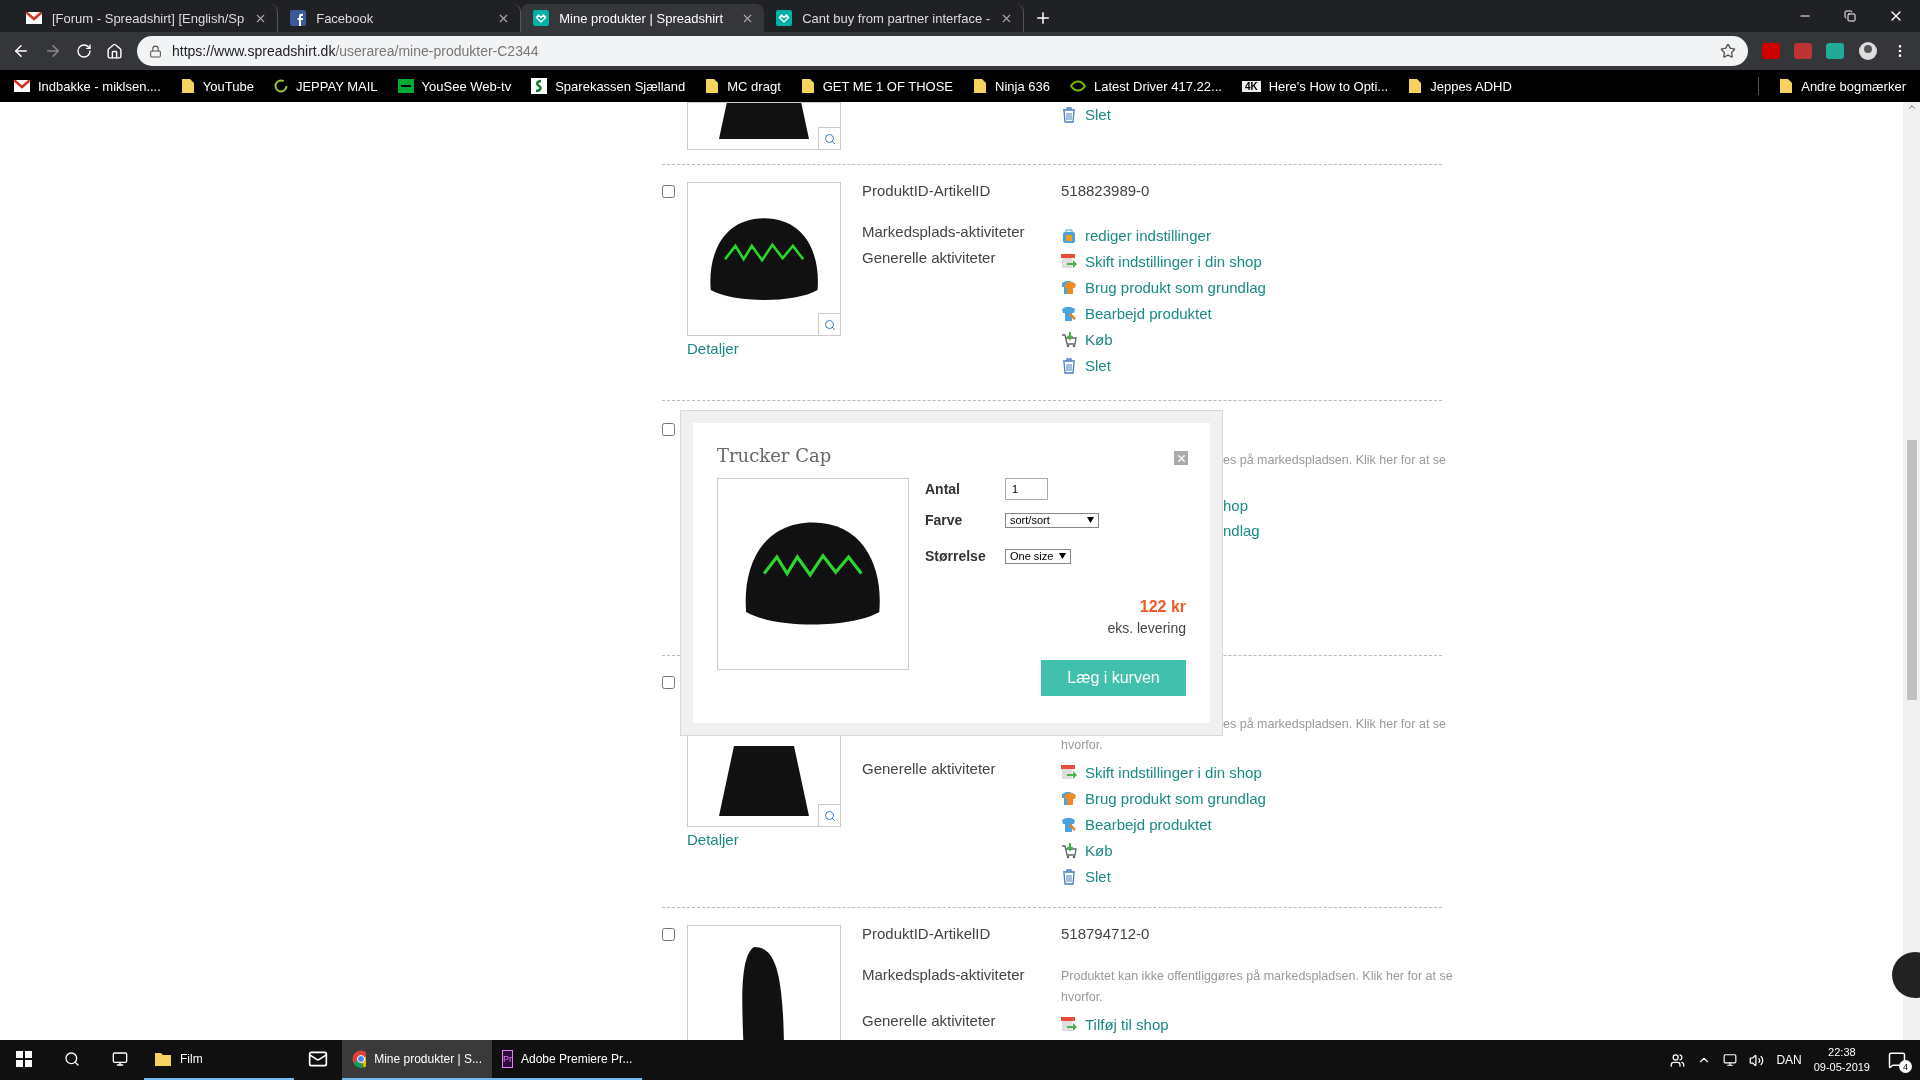 This screenshot has height=1080, width=1920. Describe the element at coordinates (21, 51) in the screenshot. I see `back-icon` at that location.